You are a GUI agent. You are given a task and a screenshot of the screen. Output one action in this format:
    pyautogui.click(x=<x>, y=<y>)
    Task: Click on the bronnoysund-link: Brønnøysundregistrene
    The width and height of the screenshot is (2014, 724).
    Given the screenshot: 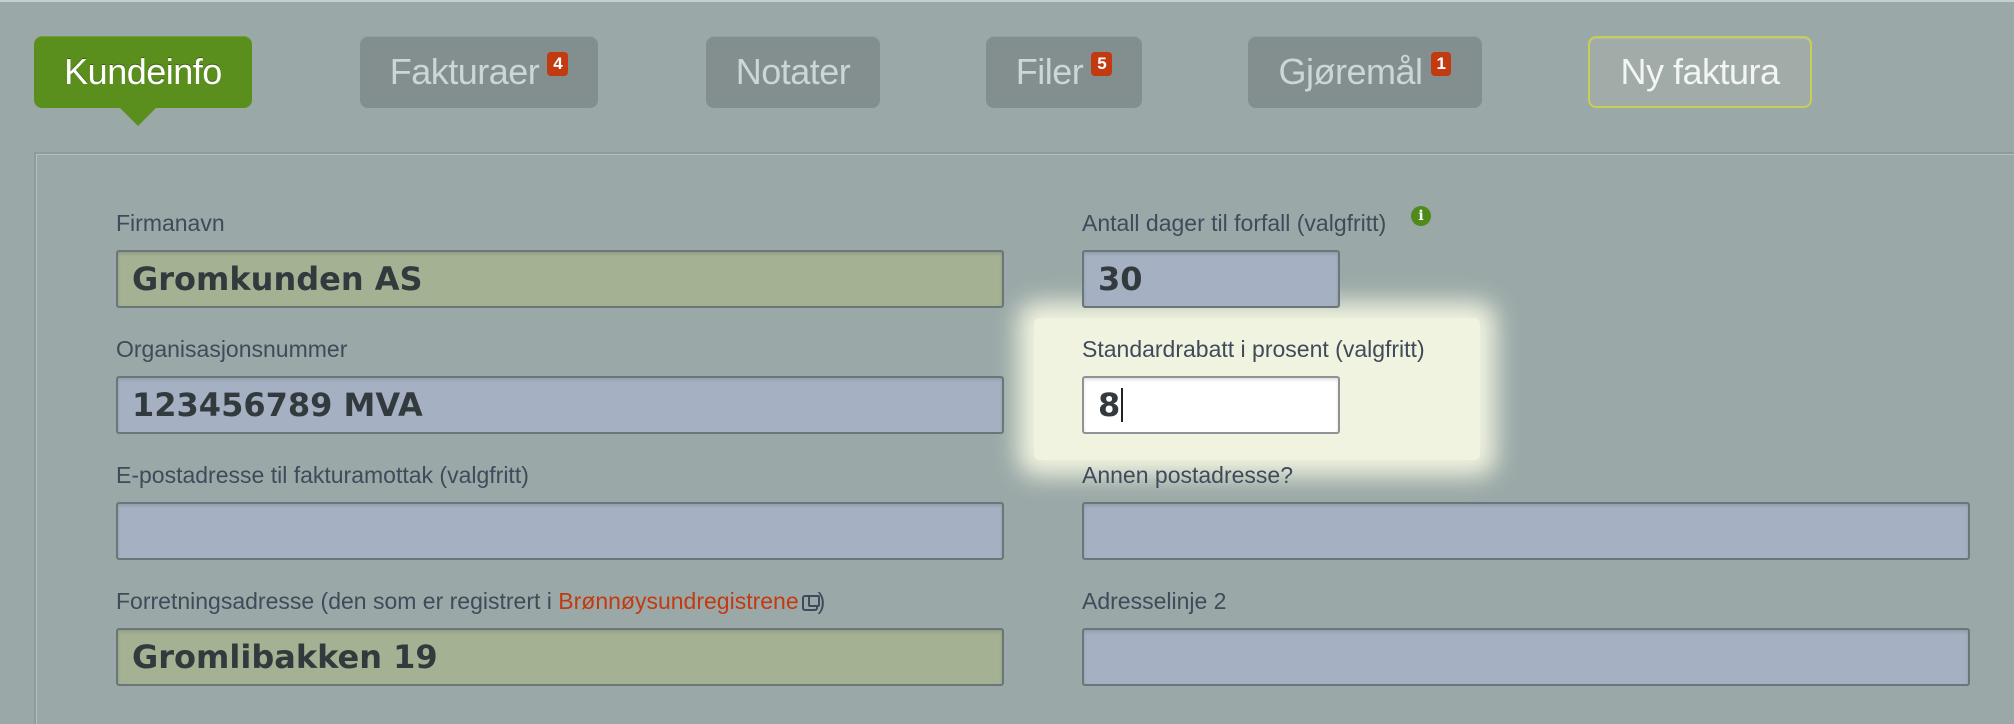 What is the action you would take?
    pyautogui.click(x=678, y=601)
    